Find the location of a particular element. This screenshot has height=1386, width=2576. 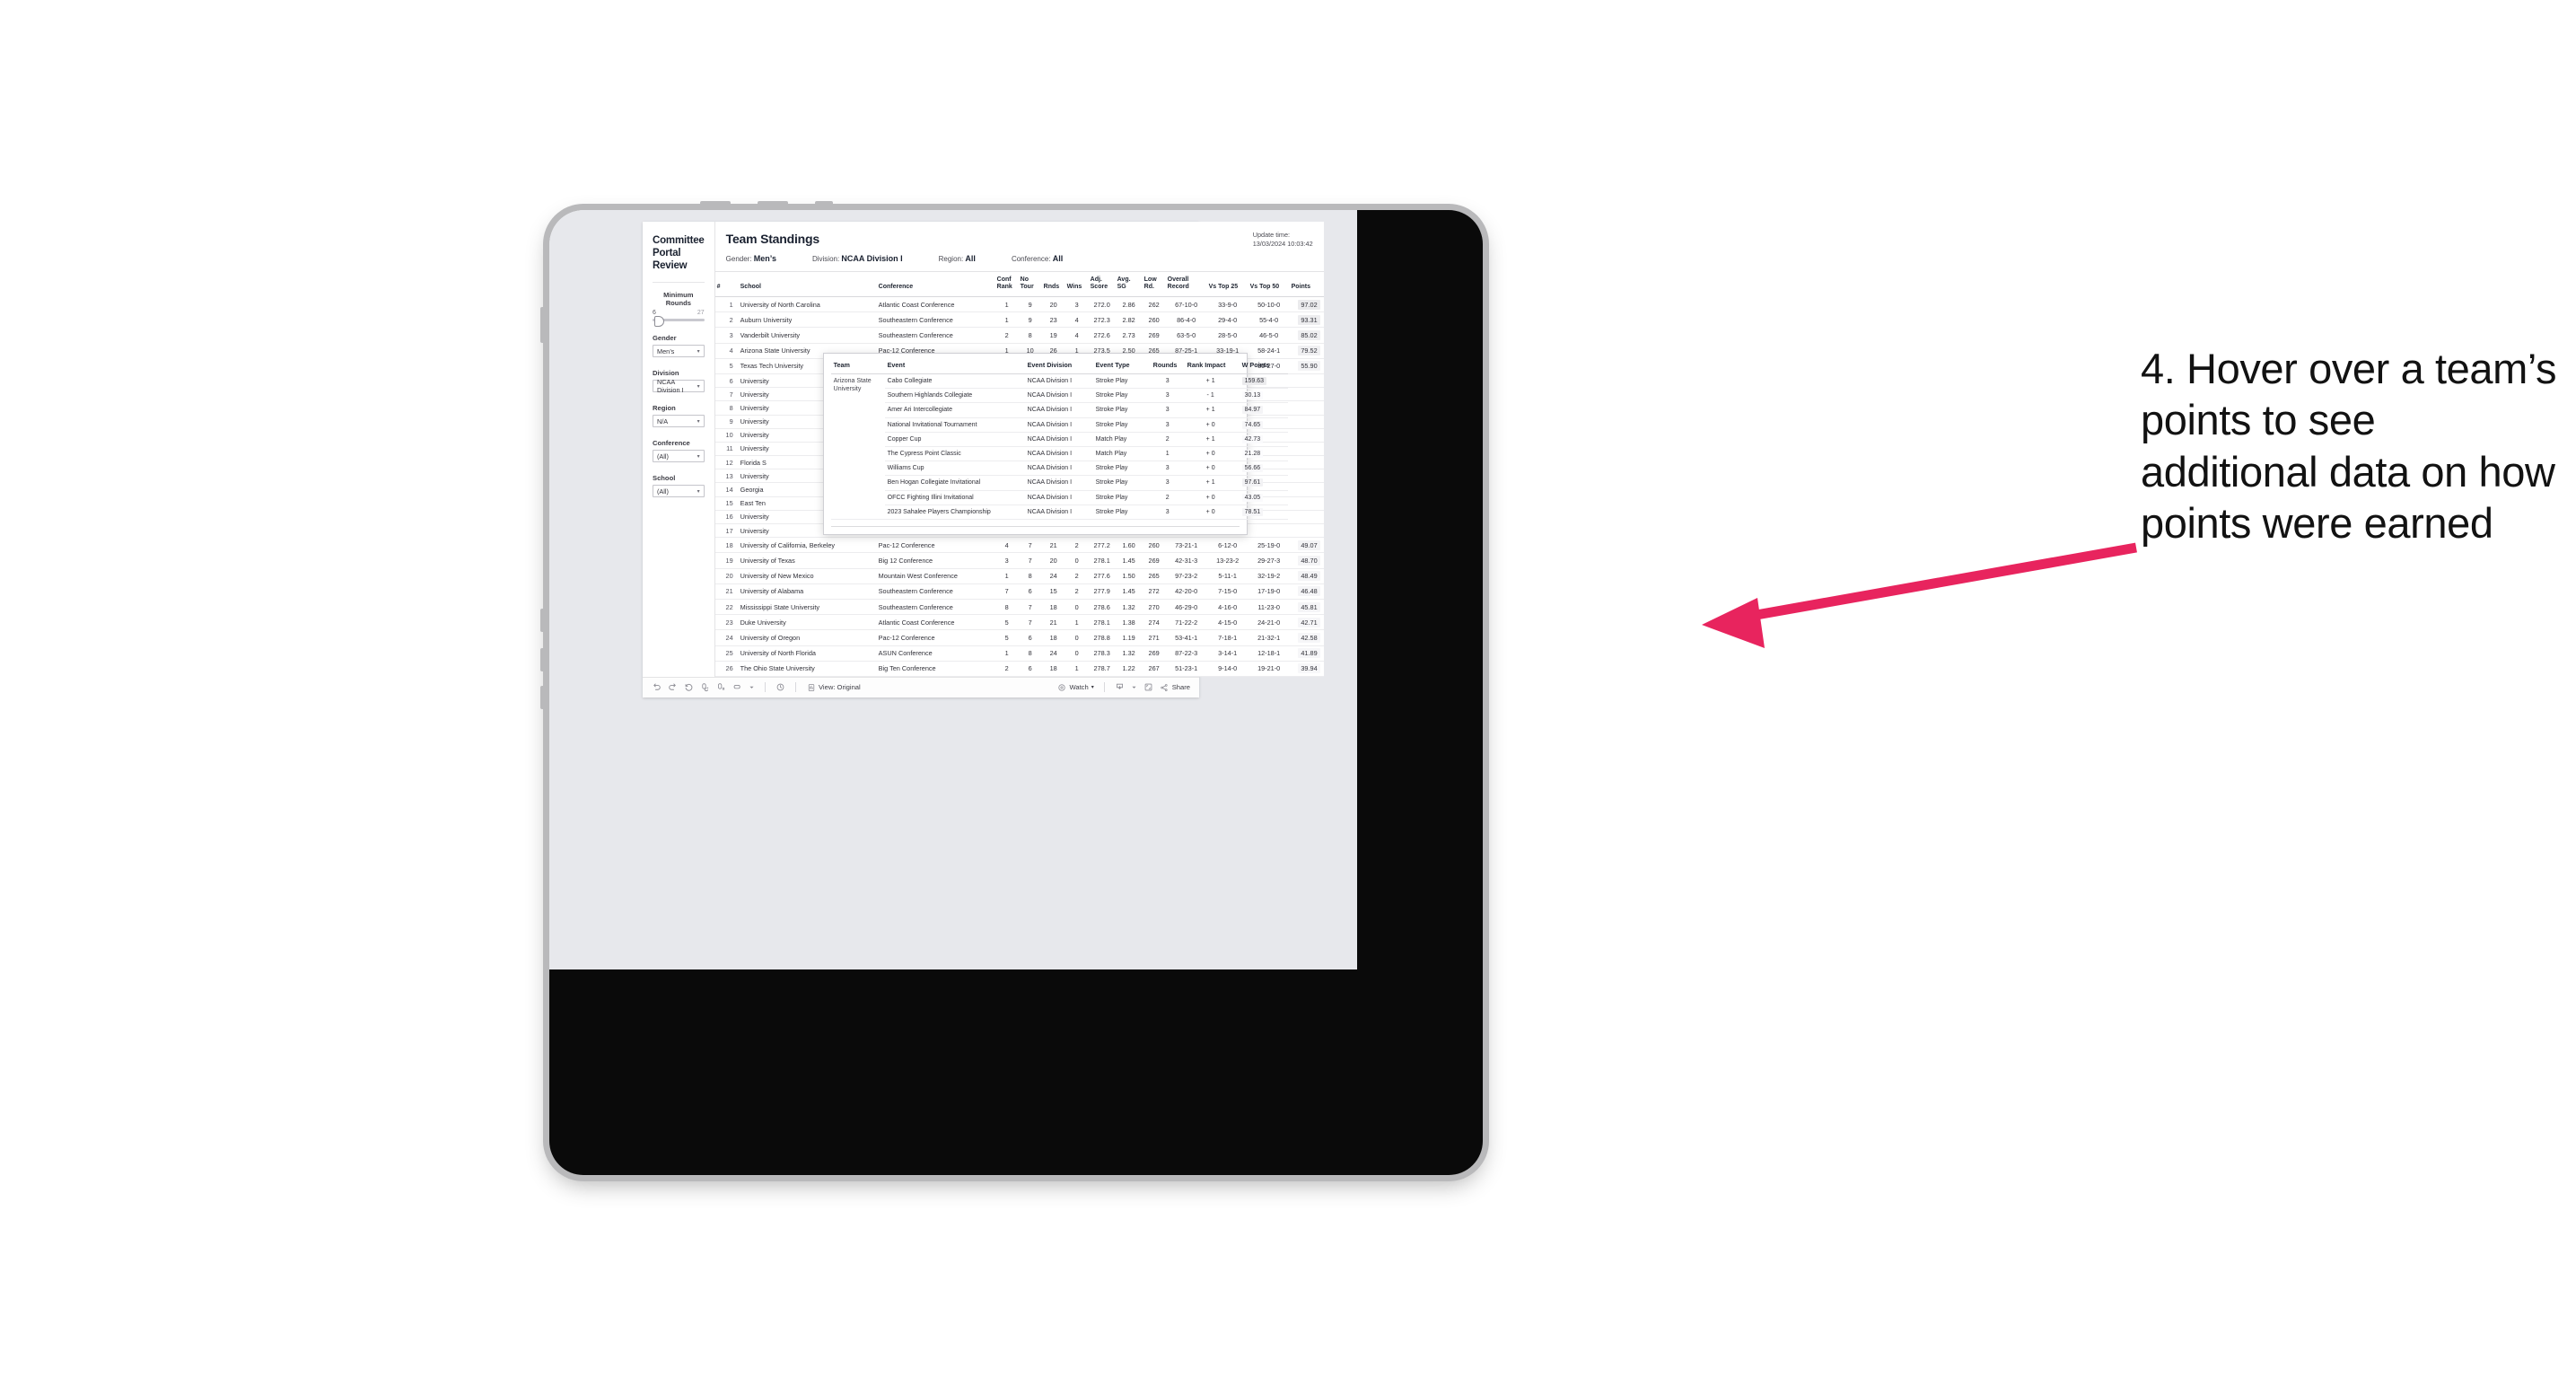

chevron-down-icon is located at coordinates (1134, 687).